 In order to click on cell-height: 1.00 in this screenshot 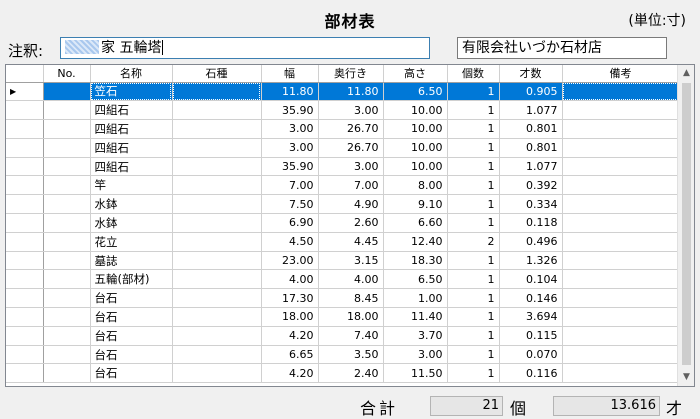, I will do `click(415, 298)`.